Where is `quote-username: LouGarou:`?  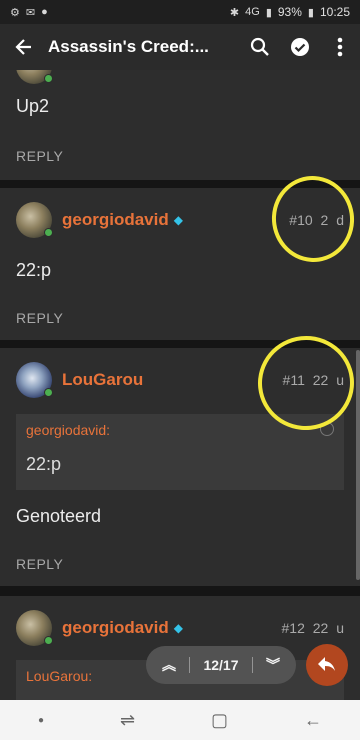 quote-username: LouGarou: is located at coordinates (59, 676).